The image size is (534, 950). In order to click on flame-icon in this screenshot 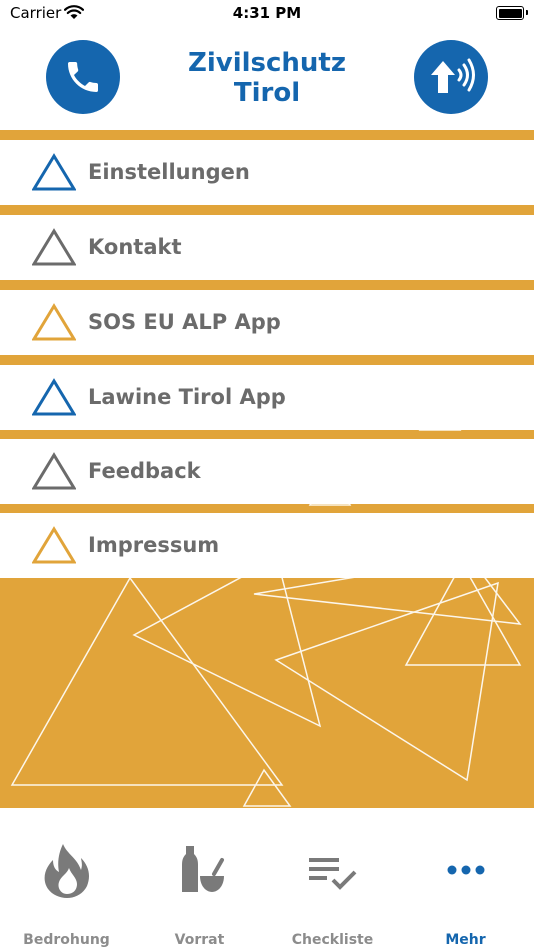, I will do `click(66, 871)`.